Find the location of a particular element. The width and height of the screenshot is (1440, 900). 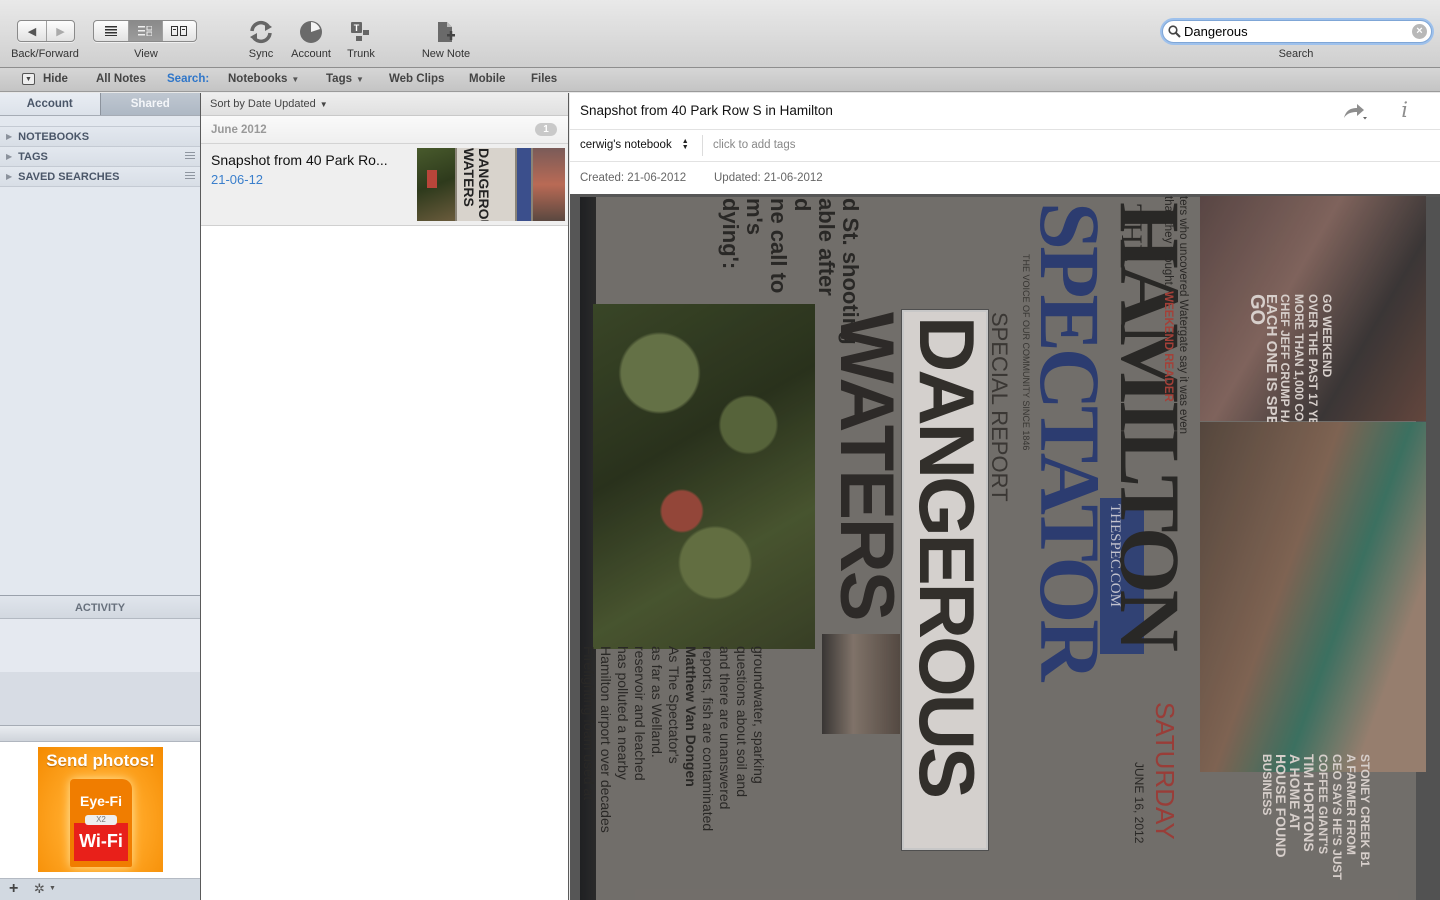

back-forward-label: Back/Forward is located at coordinates (45, 54).